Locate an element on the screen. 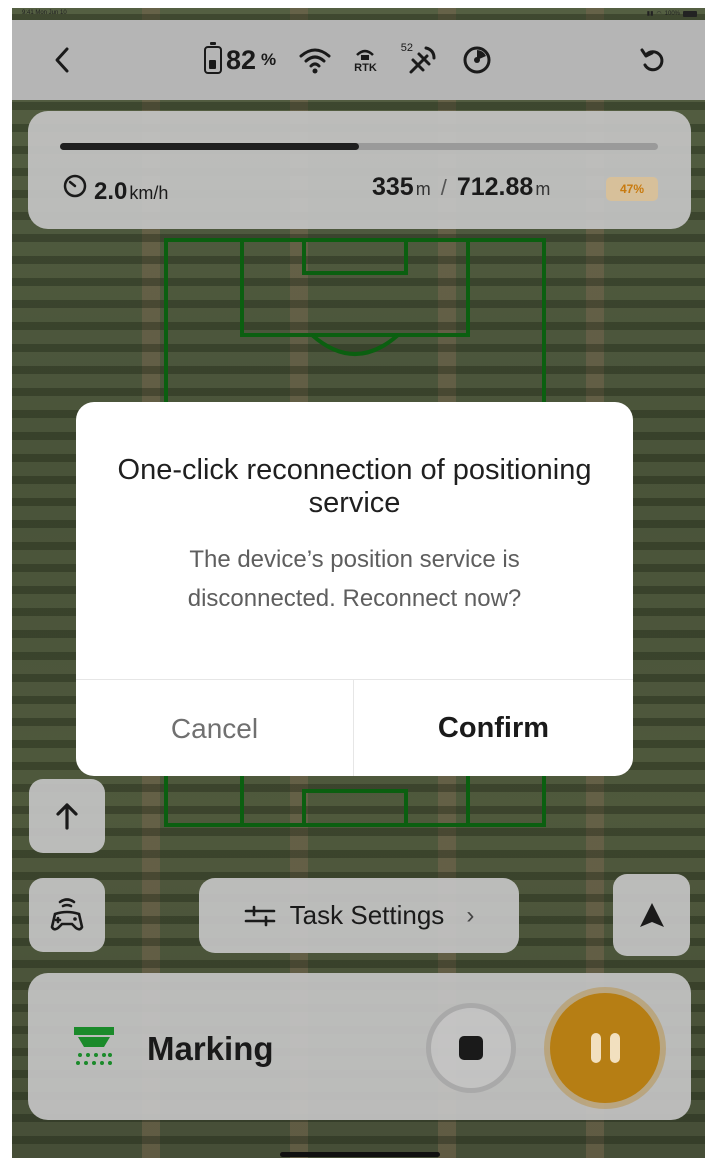 Image resolution: width=715 pixels, height=1160 pixels. distance-total: 712.88 is located at coordinates (495, 187).